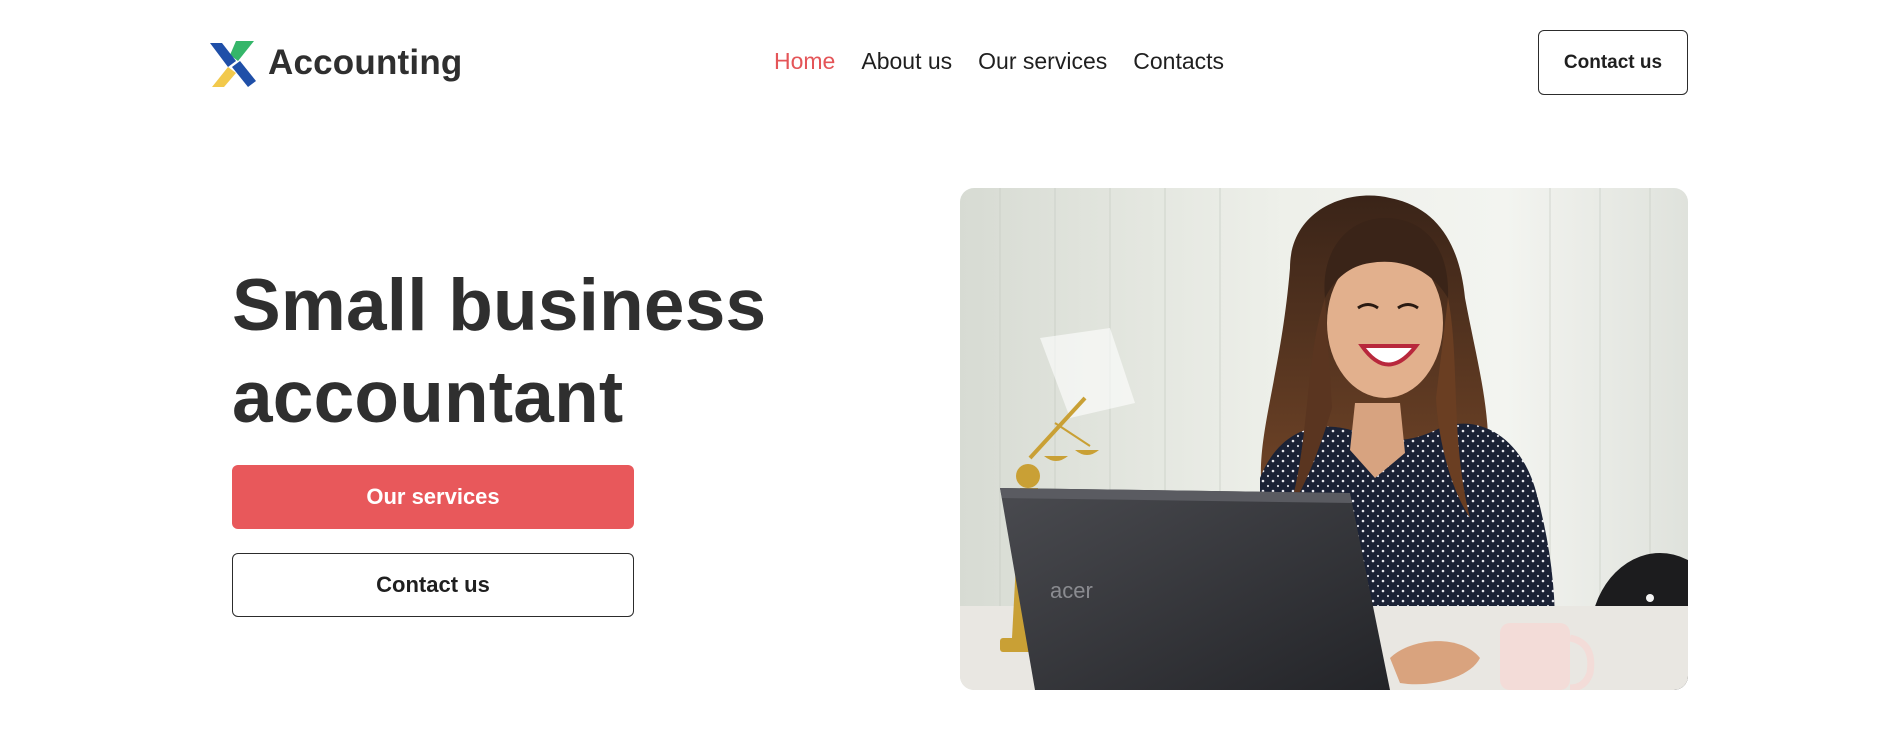 This screenshot has height=743, width=1882. What do you see at coordinates (906, 61) in the screenshot?
I see `nav-item-about-us: About us` at bounding box center [906, 61].